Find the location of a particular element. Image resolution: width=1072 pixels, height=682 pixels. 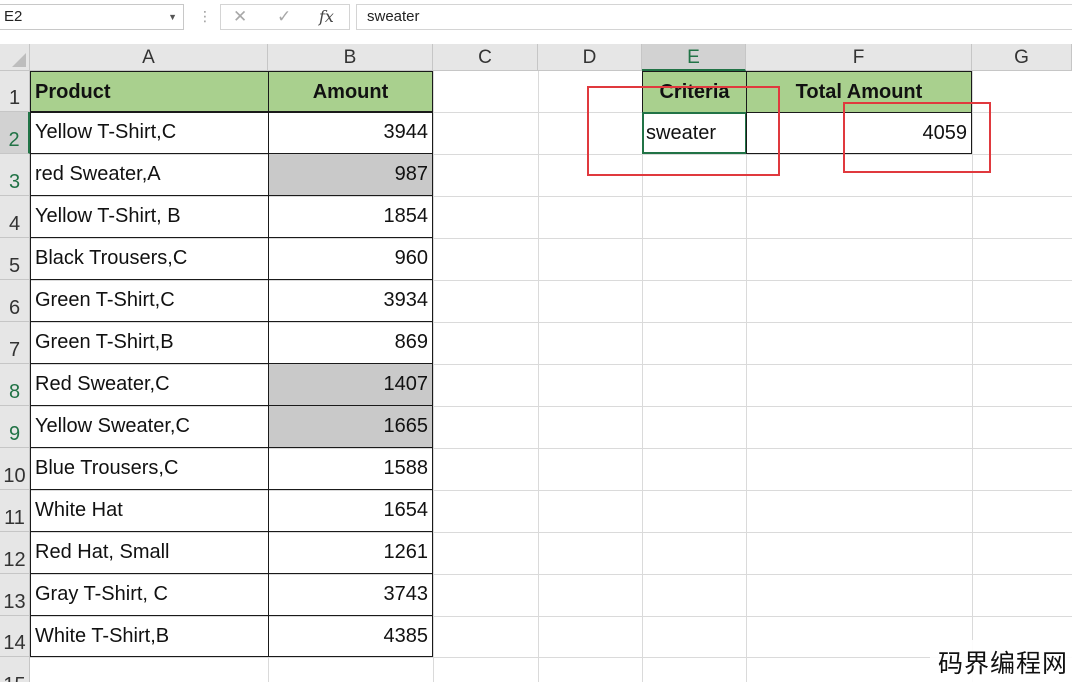

product-cell: Yellow Sweater,C is located at coordinates (149, 426).